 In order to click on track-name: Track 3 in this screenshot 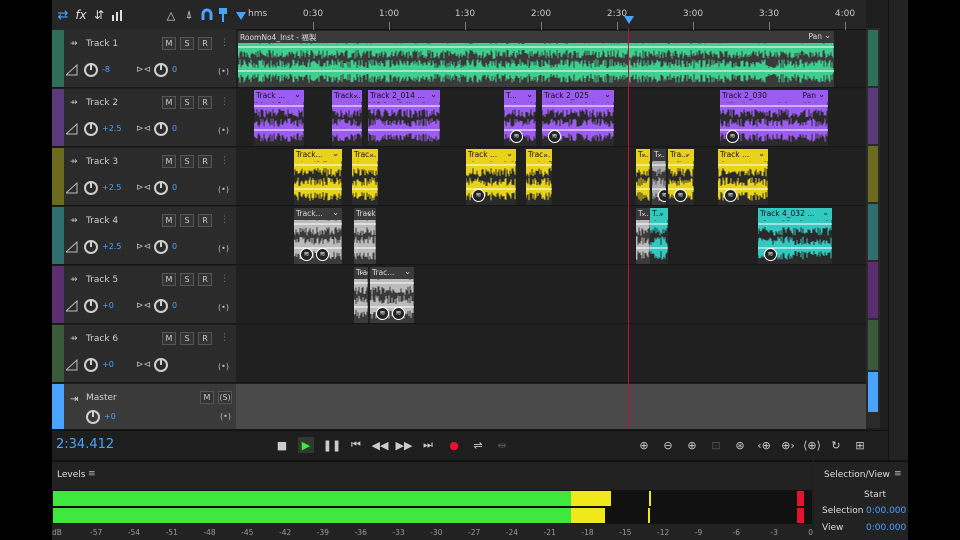, I will do `click(102, 162)`.